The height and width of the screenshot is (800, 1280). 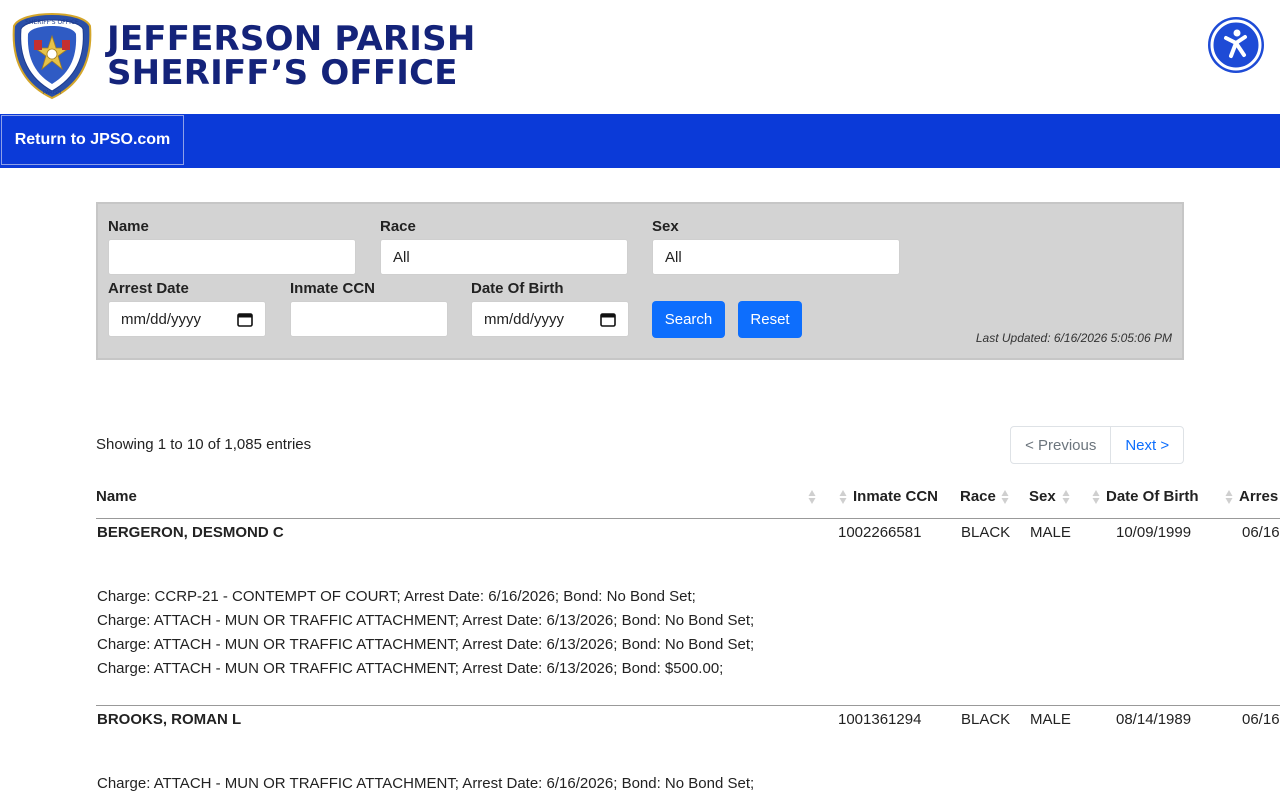 I want to click on row-1-ccn: 1002266581, so click(x=880, y=532).